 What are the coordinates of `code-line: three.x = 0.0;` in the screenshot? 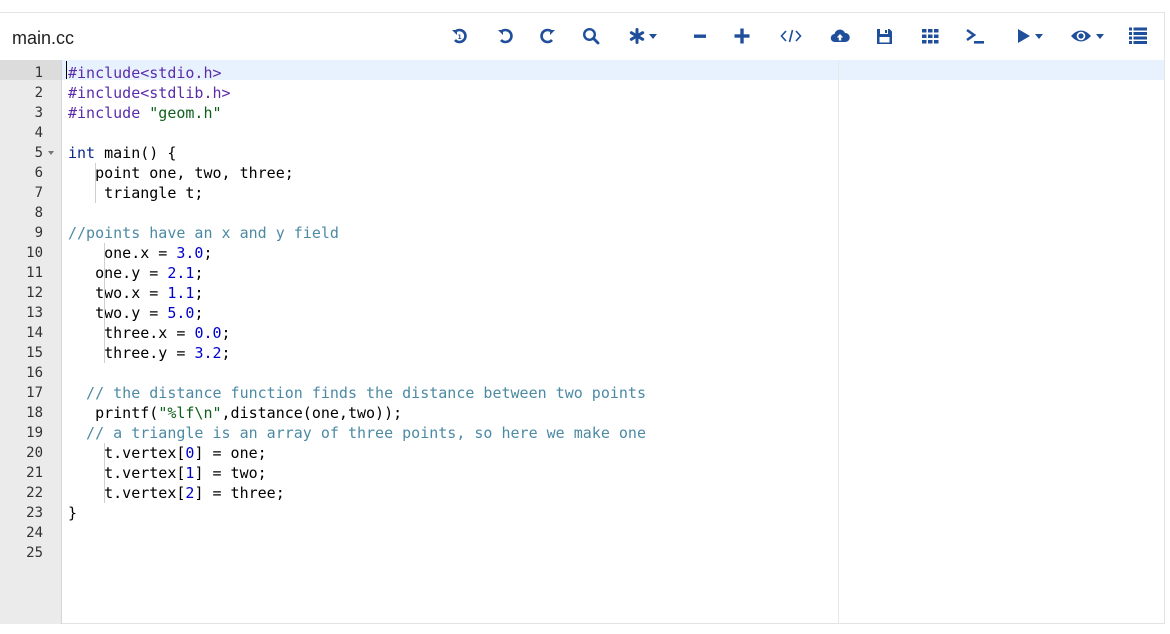 It's located at (149, 333).